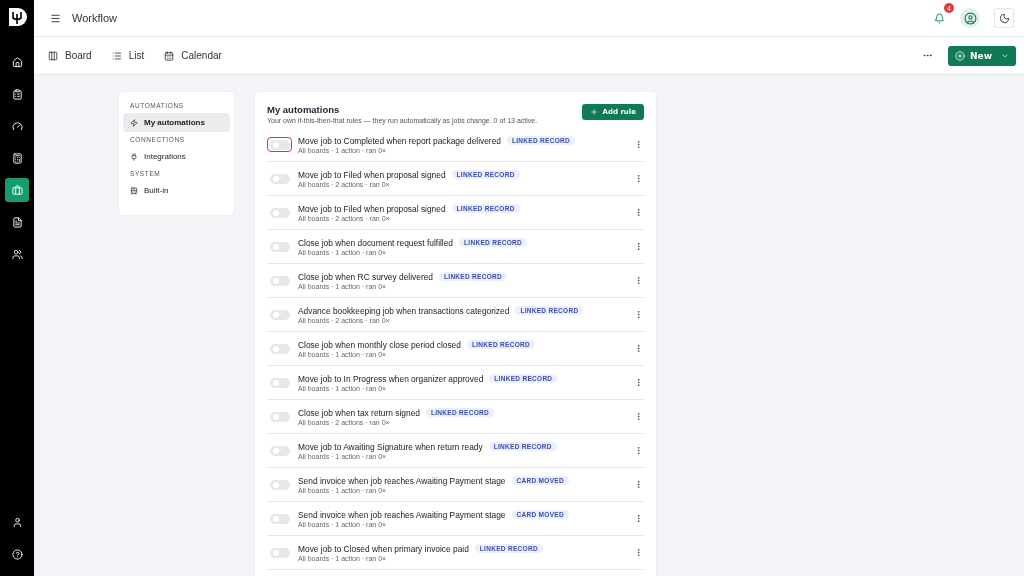 This screenshot has height=576, width=1024. What do you see at coordinates (970, 18) in the screenshot?
I see `avatar-icon` at bounding box center [970, 18].